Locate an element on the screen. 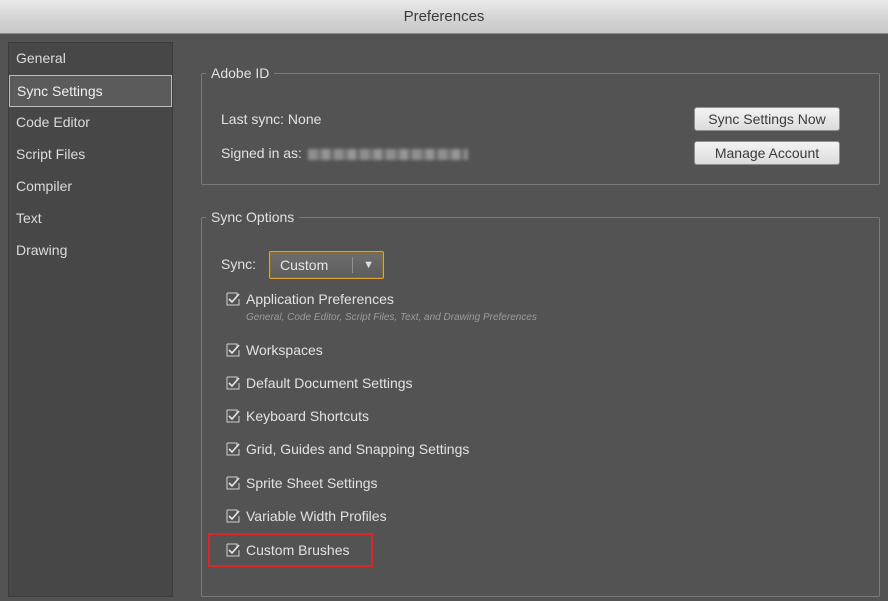  sidebar-item-text: Text is located at coordinates (90, 219).